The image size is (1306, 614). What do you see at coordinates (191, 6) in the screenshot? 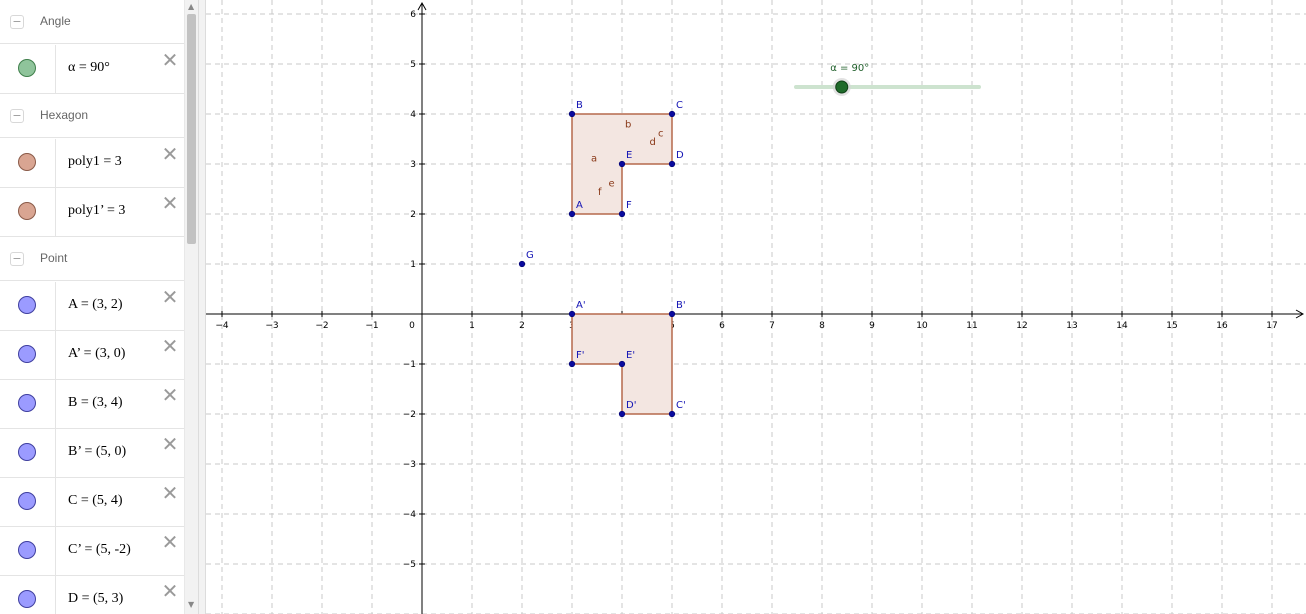
I see `scroll-up-icon: ▲` at bounding box center [191, 6].